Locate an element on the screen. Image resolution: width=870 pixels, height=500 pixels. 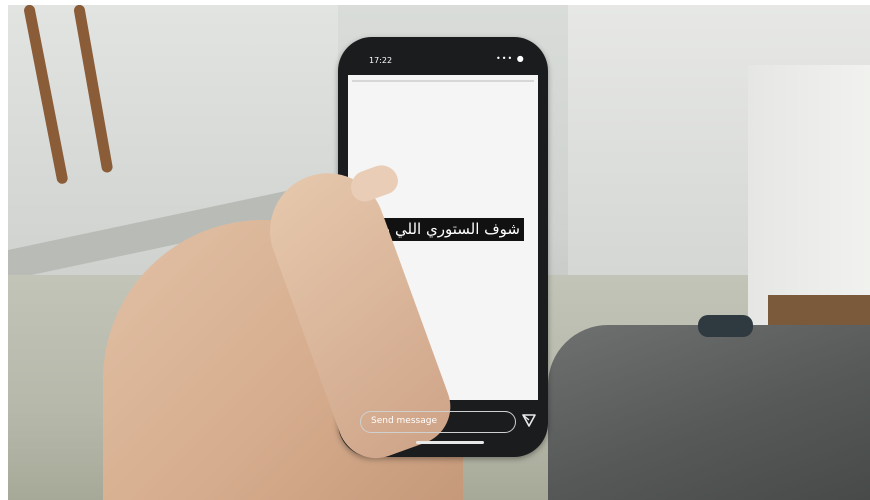
story-progress-bar is located at coordinates (443, 81).